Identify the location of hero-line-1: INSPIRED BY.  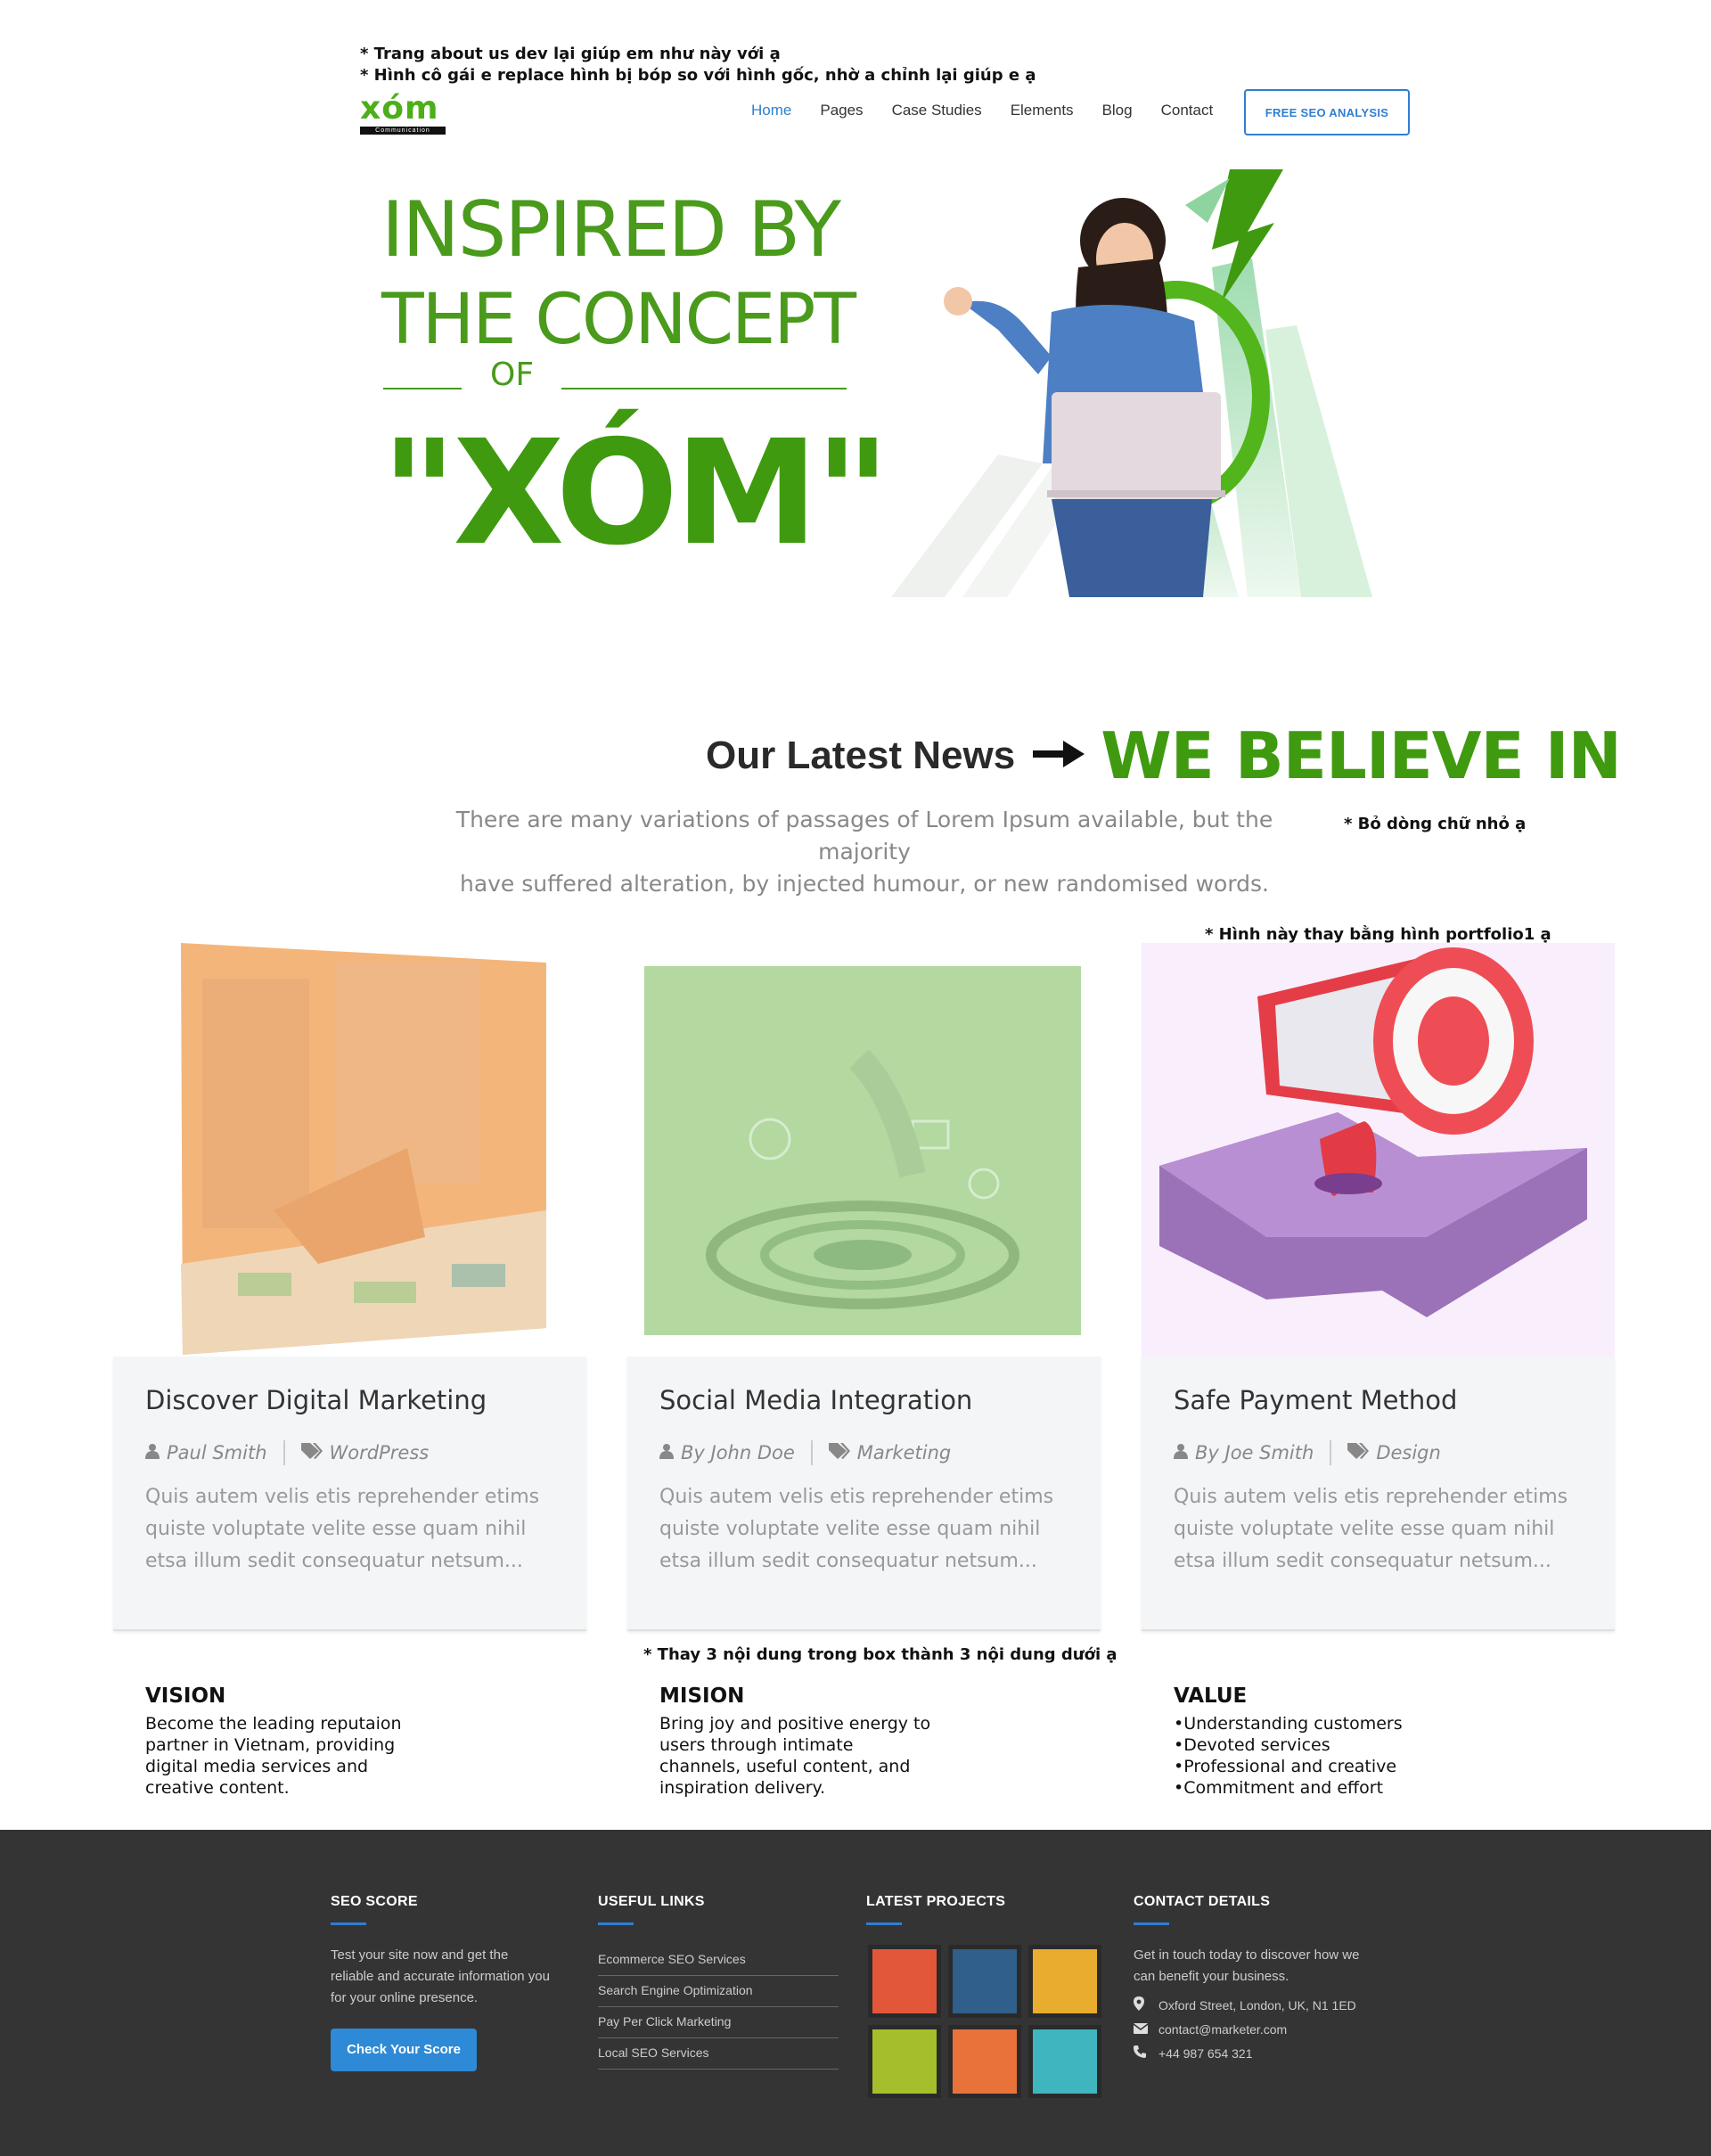
(611, 230).